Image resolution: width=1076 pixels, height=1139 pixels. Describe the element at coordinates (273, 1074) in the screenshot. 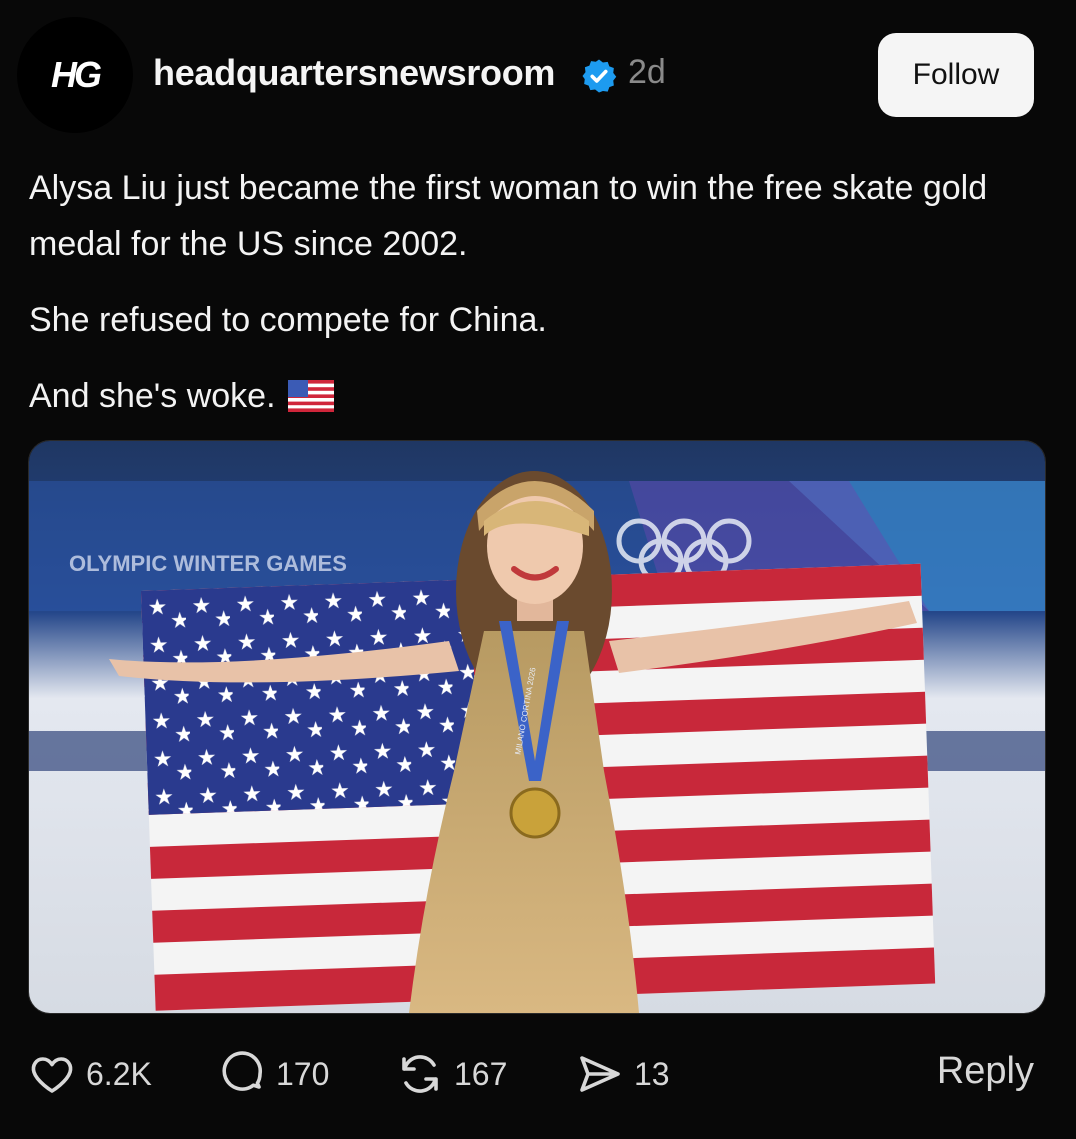

I see `comment-action: 170` at that location.